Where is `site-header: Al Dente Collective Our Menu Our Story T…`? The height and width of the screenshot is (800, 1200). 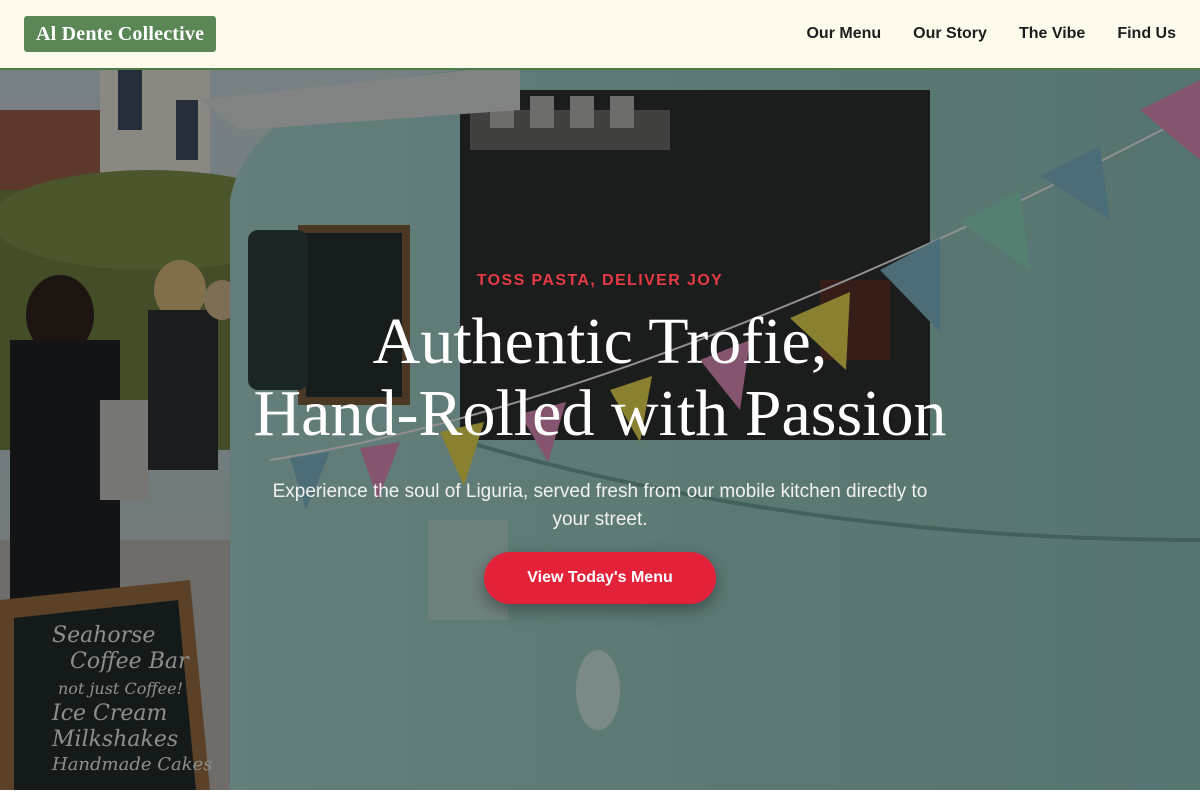 site-header: Al Dente Collective Our Menu Our Story T… is located at coordinates (600, 35).